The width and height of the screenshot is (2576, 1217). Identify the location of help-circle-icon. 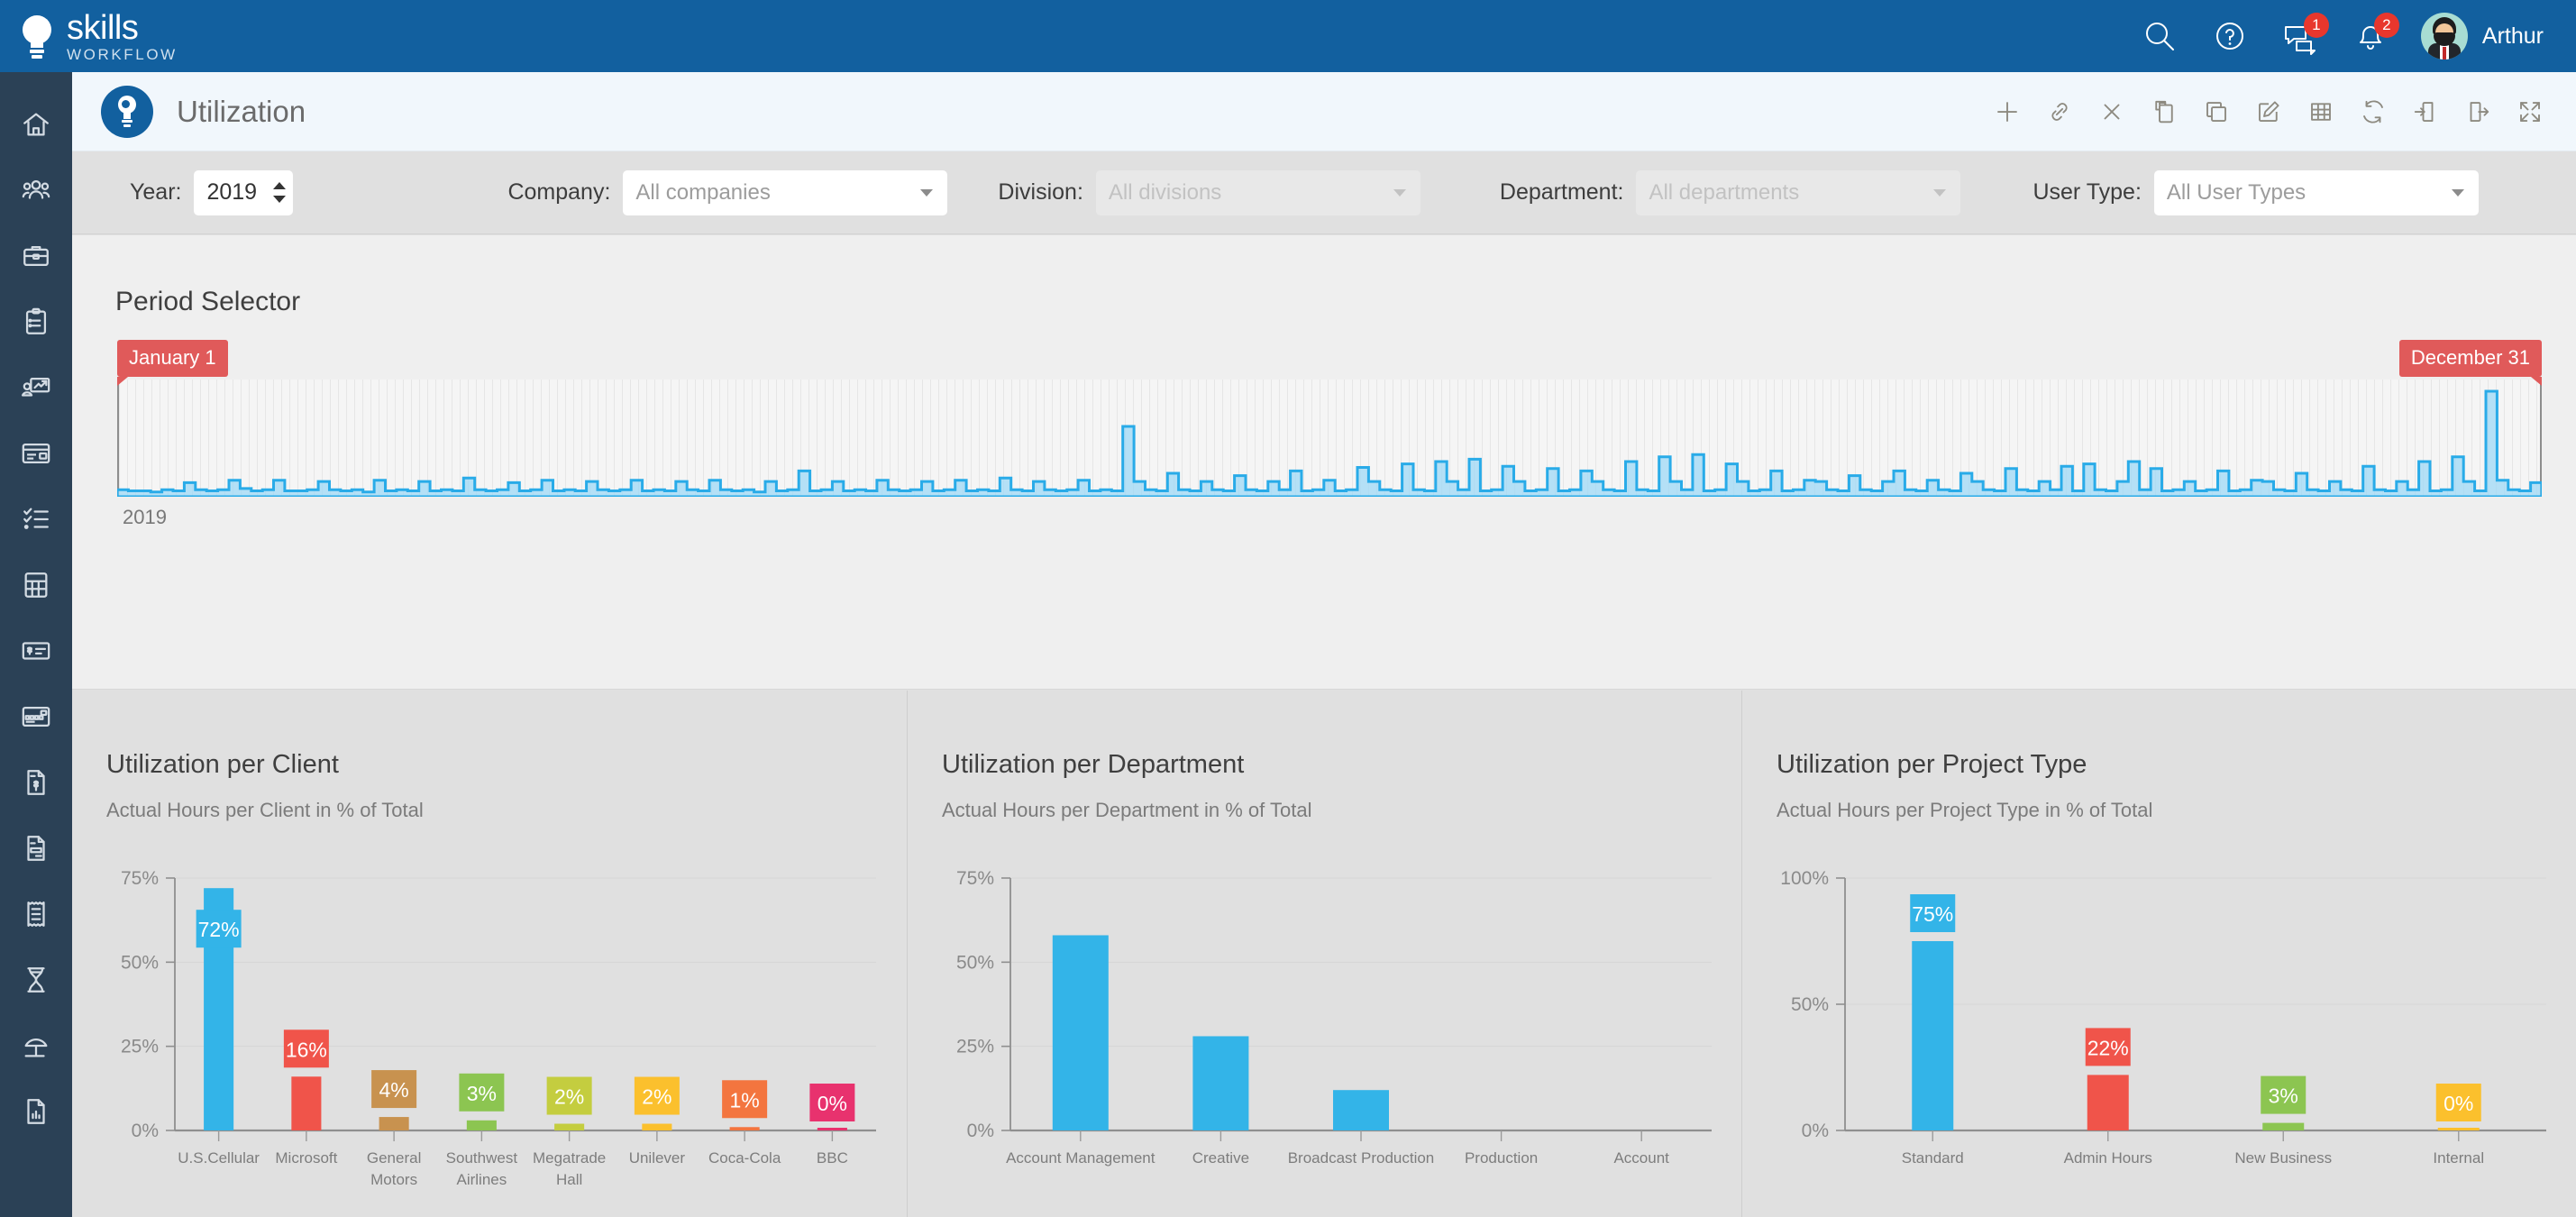
(2230, 36).